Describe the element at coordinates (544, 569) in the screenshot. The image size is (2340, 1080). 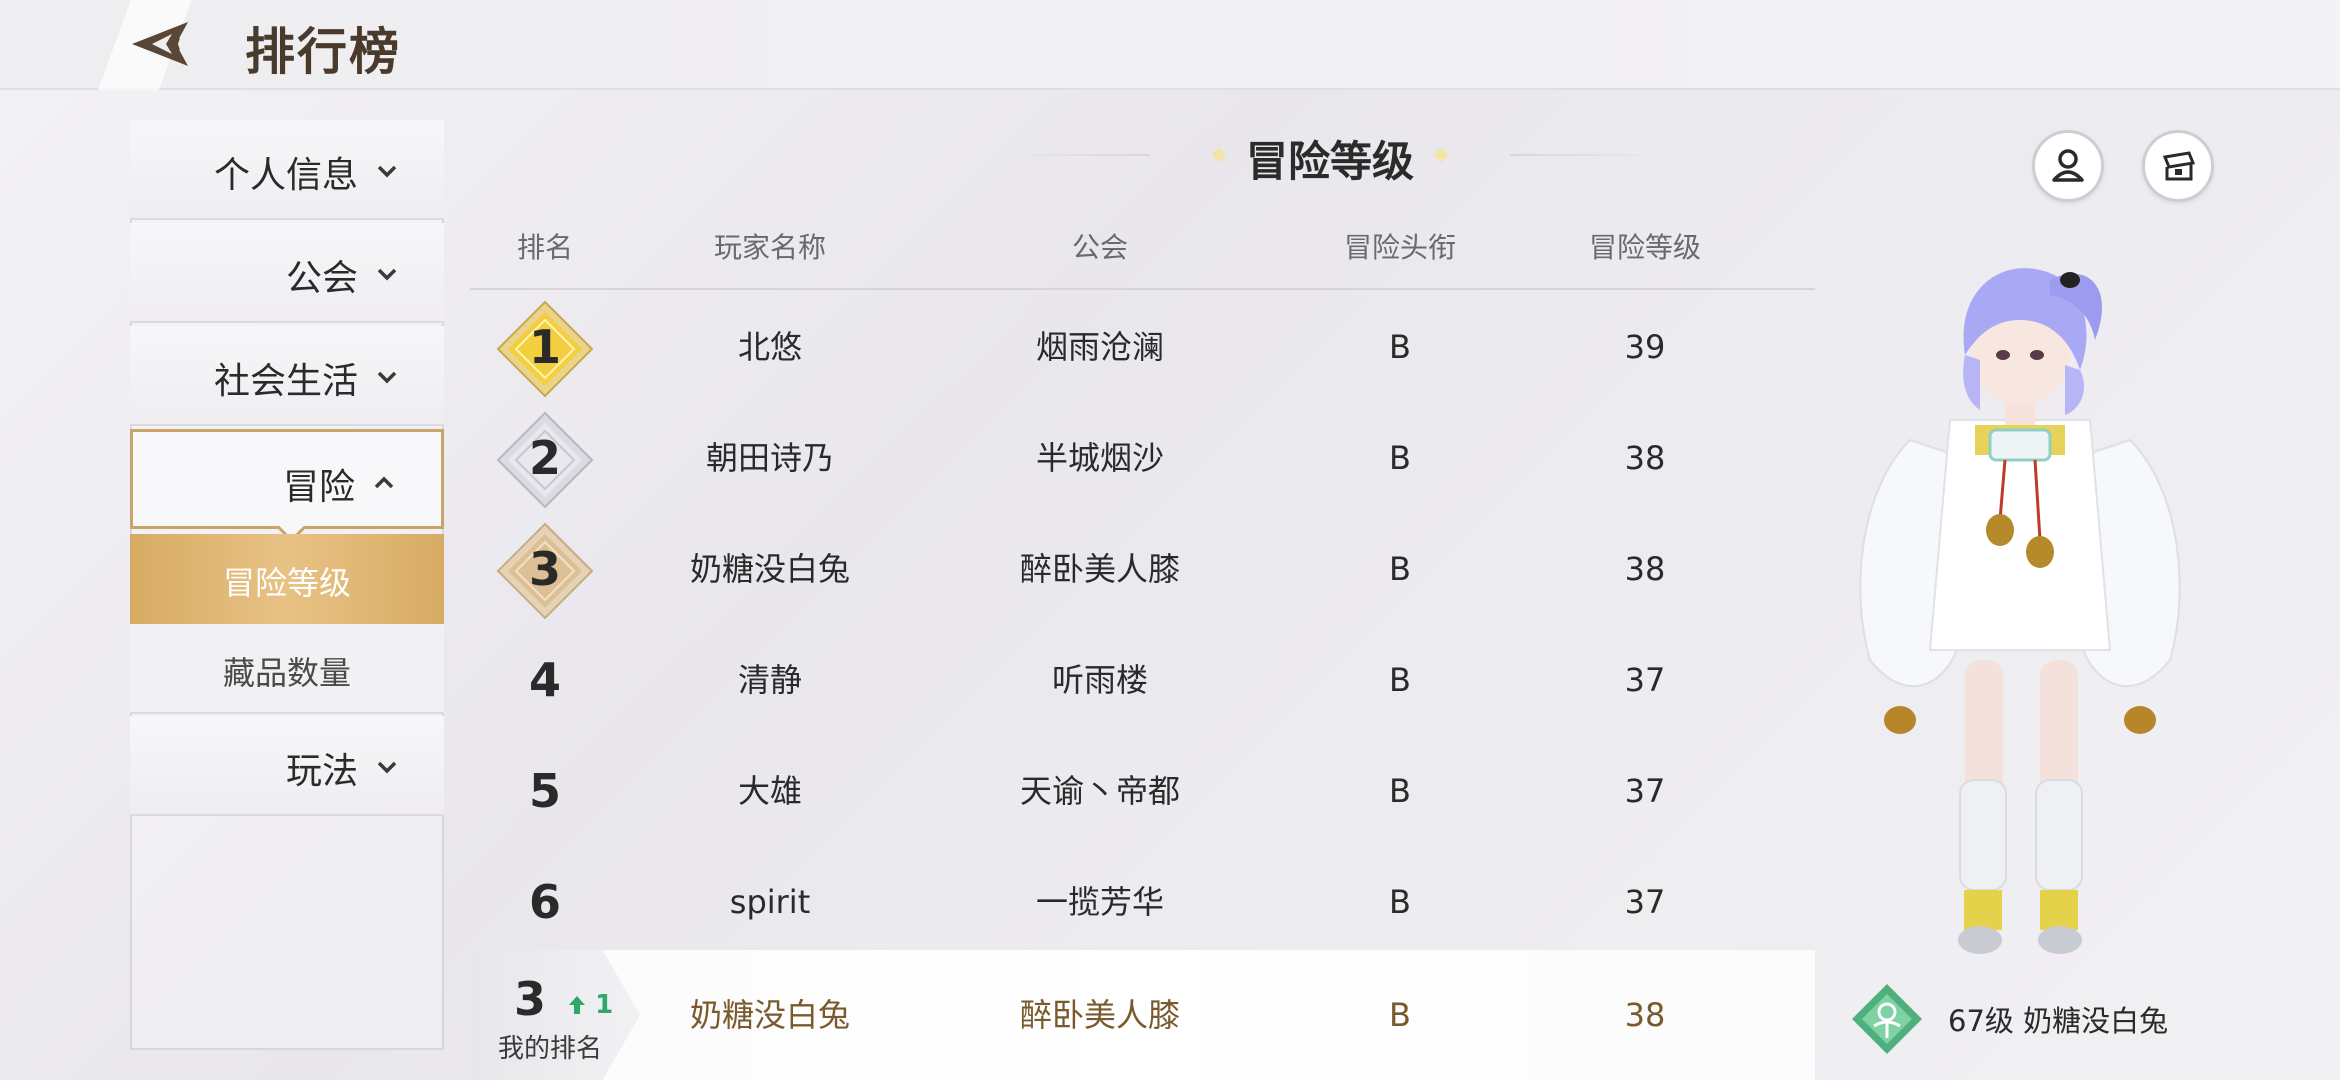
I see `rank-number: 3` at that location.